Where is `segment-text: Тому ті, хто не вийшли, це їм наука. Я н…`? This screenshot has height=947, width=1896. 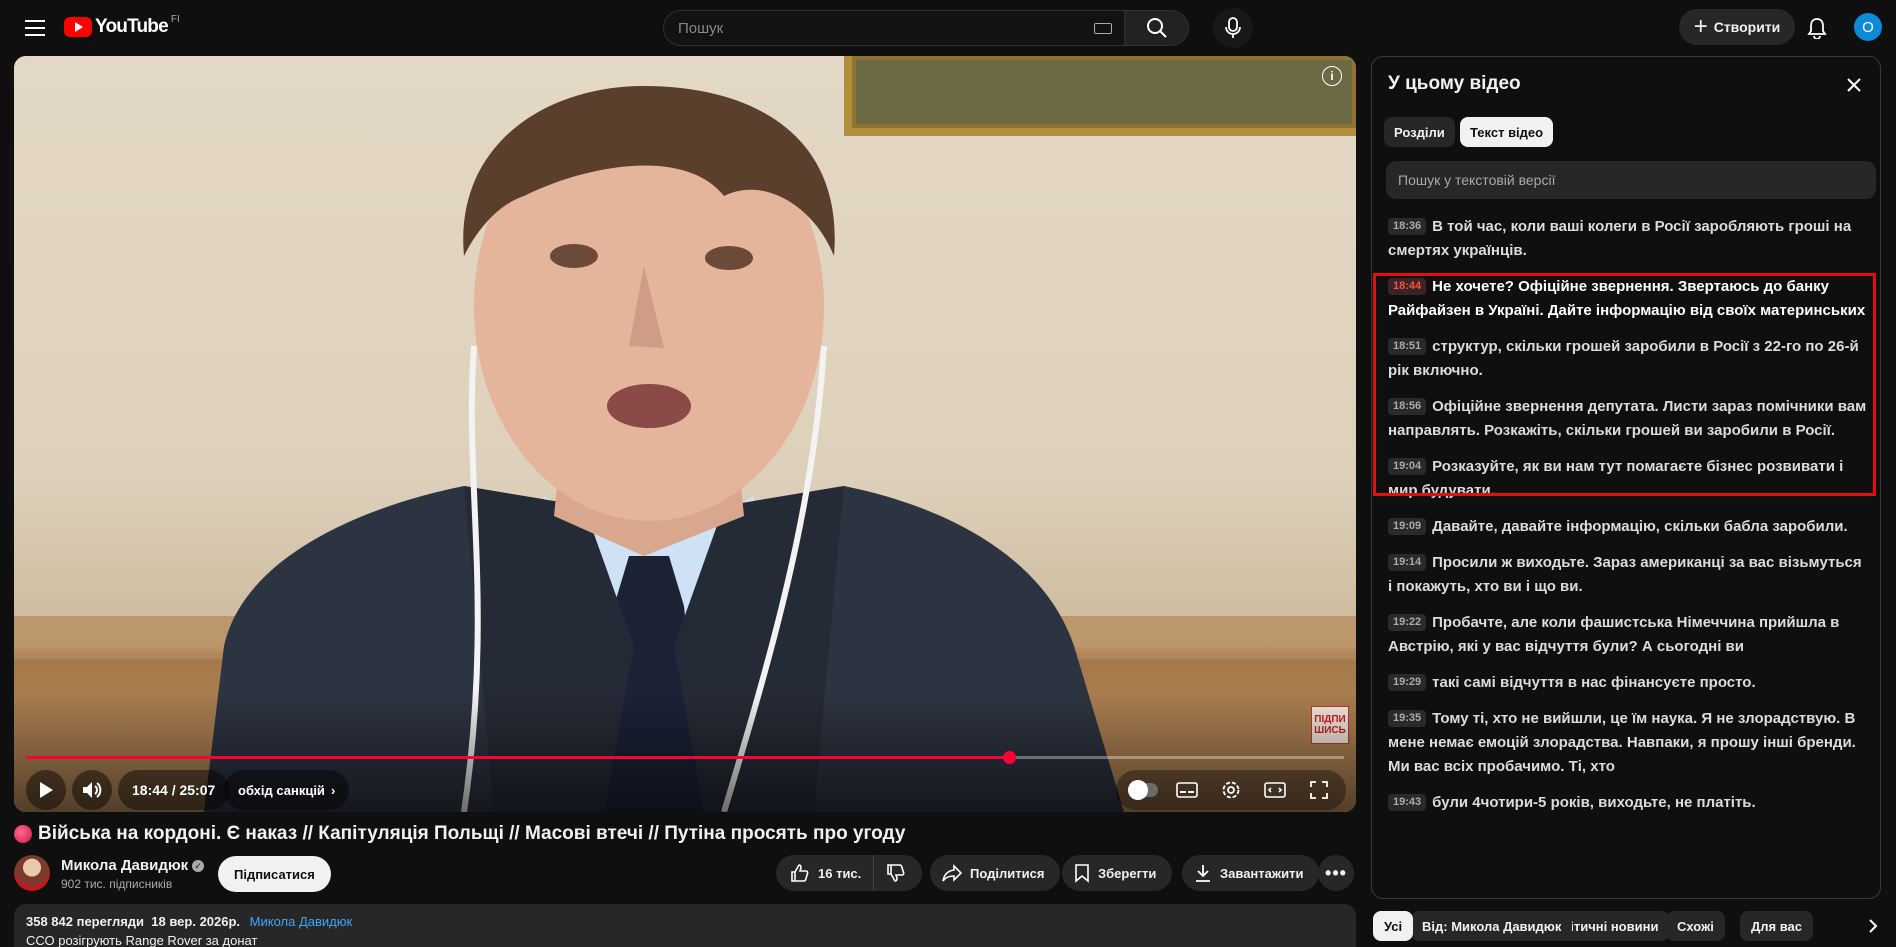
segment-text: Тому ті, хто не вийшли, це їм наука. Я н… is located at coordinates (1622, 742).